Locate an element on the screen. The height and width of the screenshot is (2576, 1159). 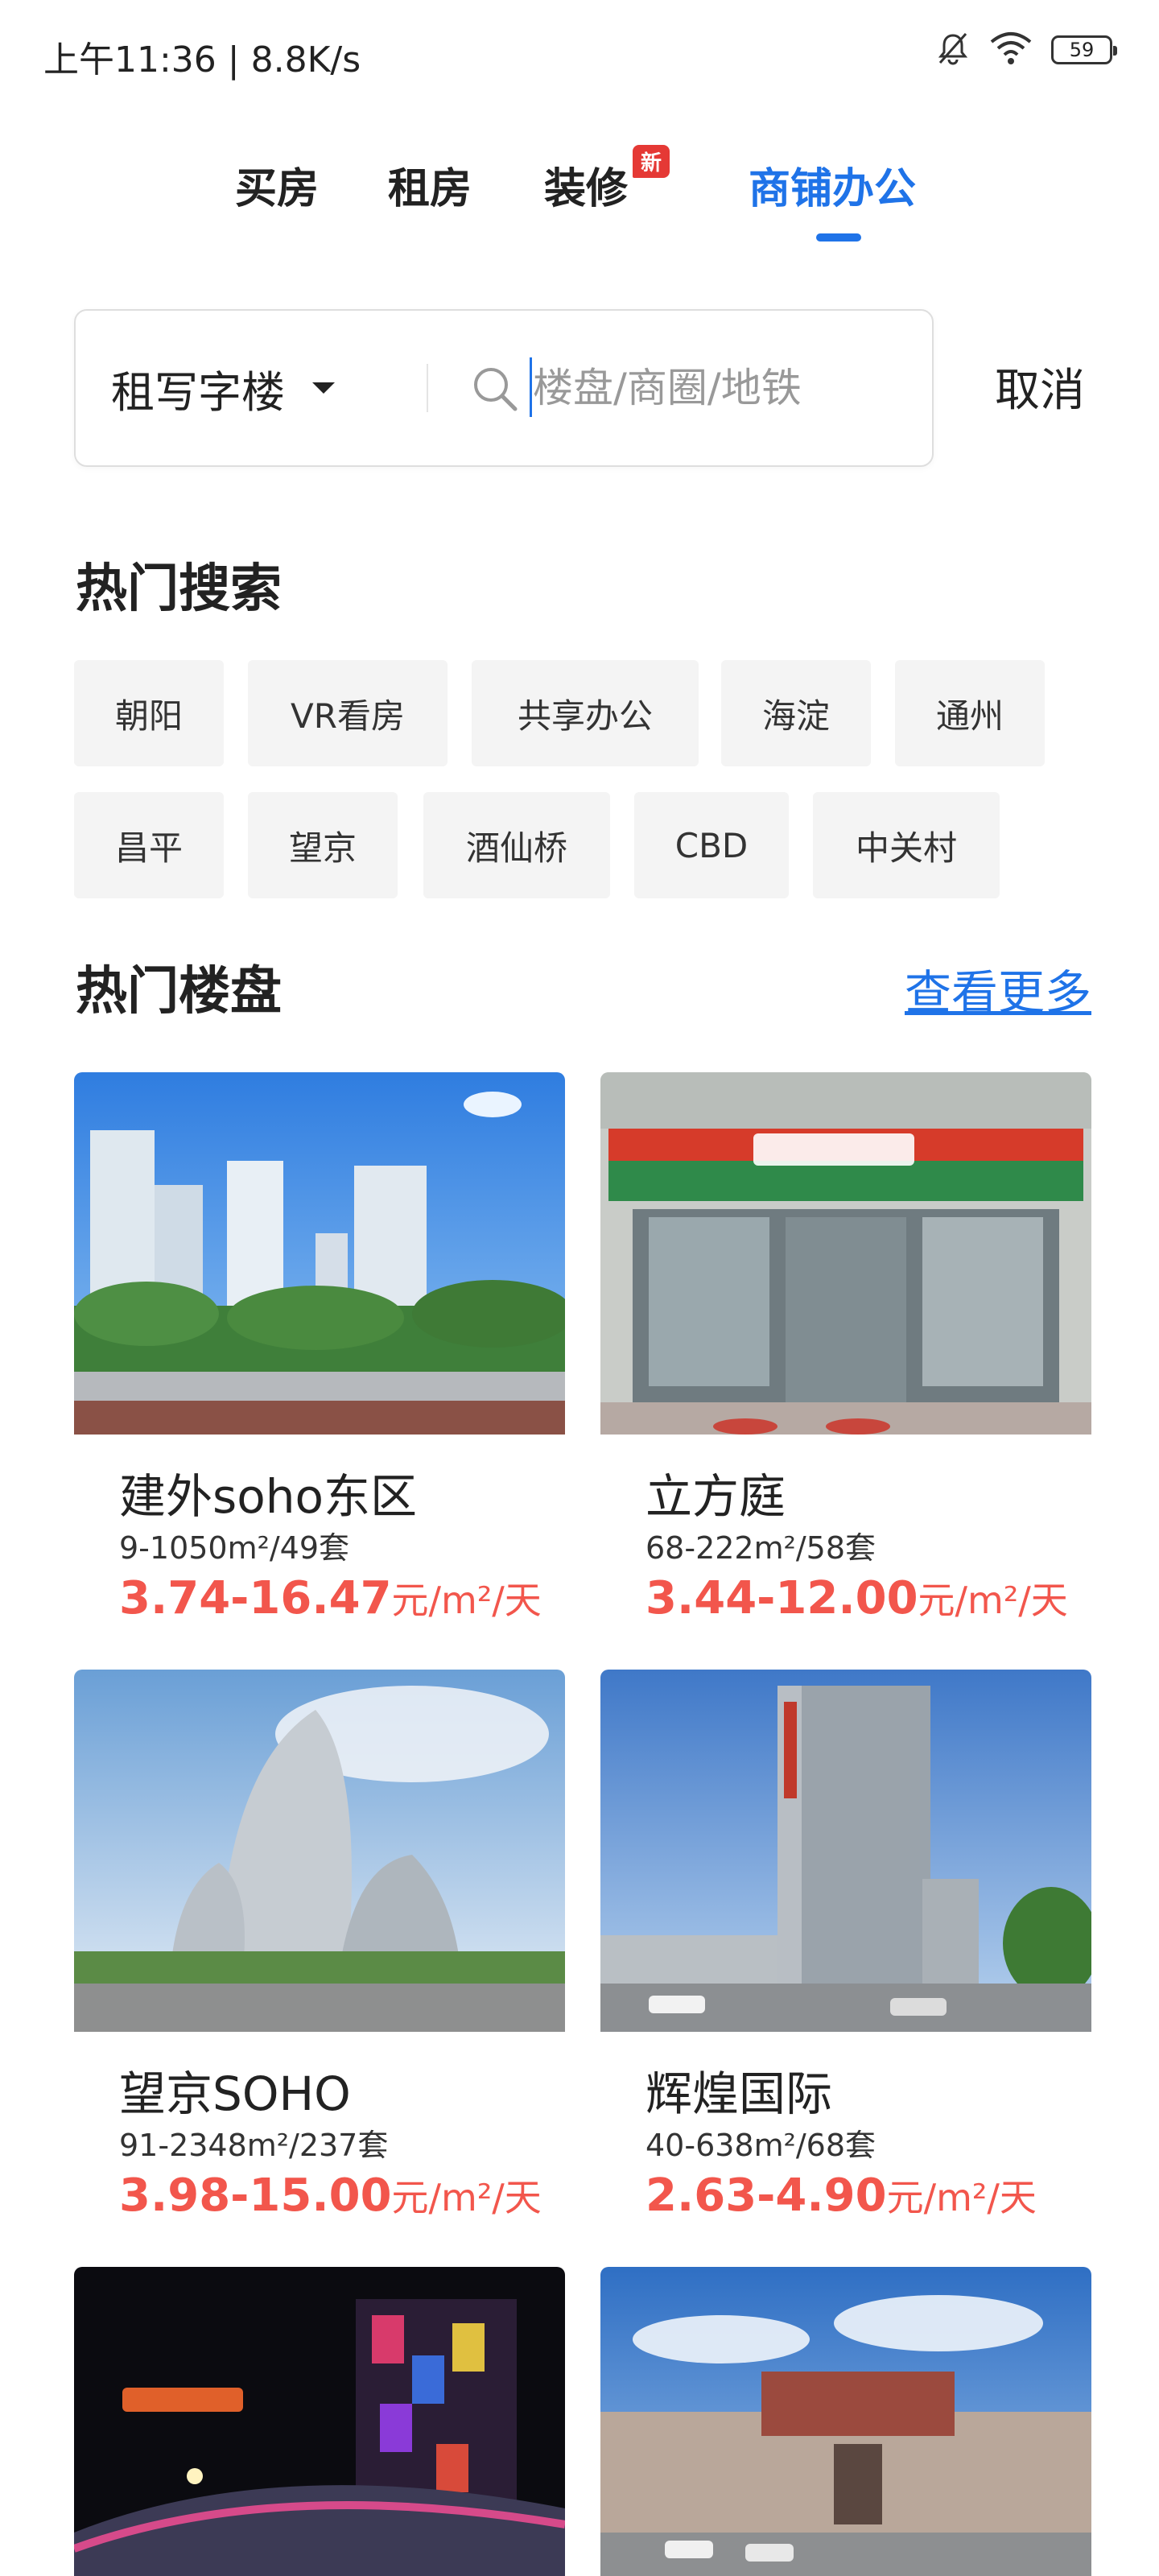
building-area: 91-2348m²/237套 is located at coordinates (254, 2145).